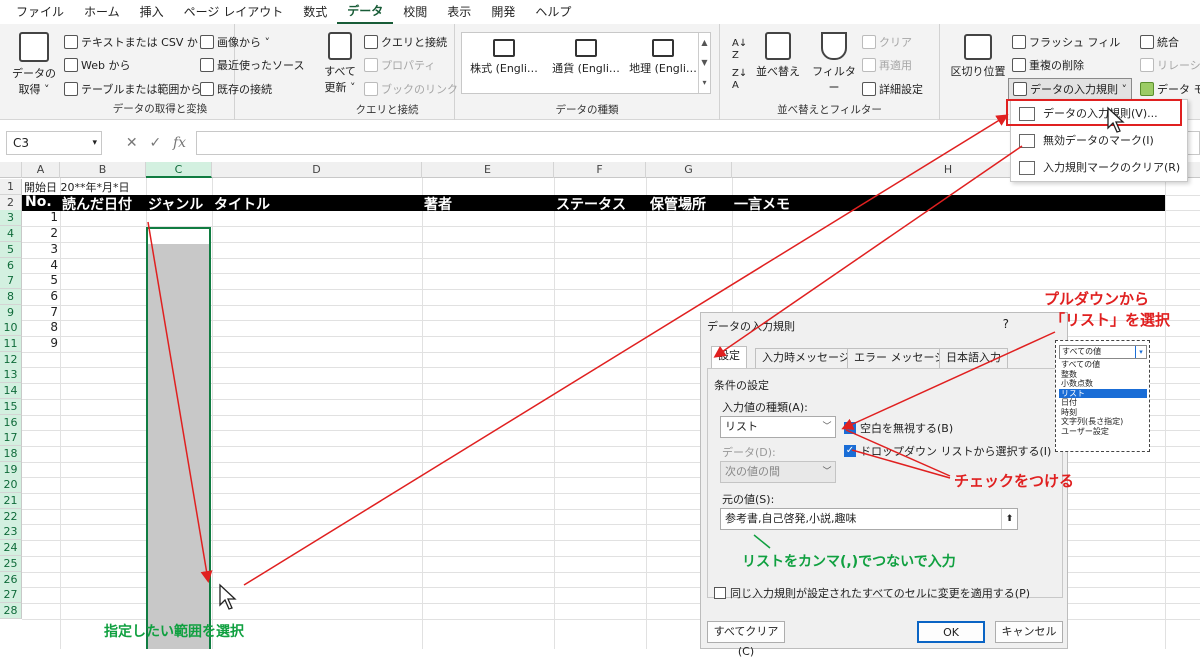 The image size is (1200, 662). I want to click on tab-insert: 挿入, so click(152, 12).